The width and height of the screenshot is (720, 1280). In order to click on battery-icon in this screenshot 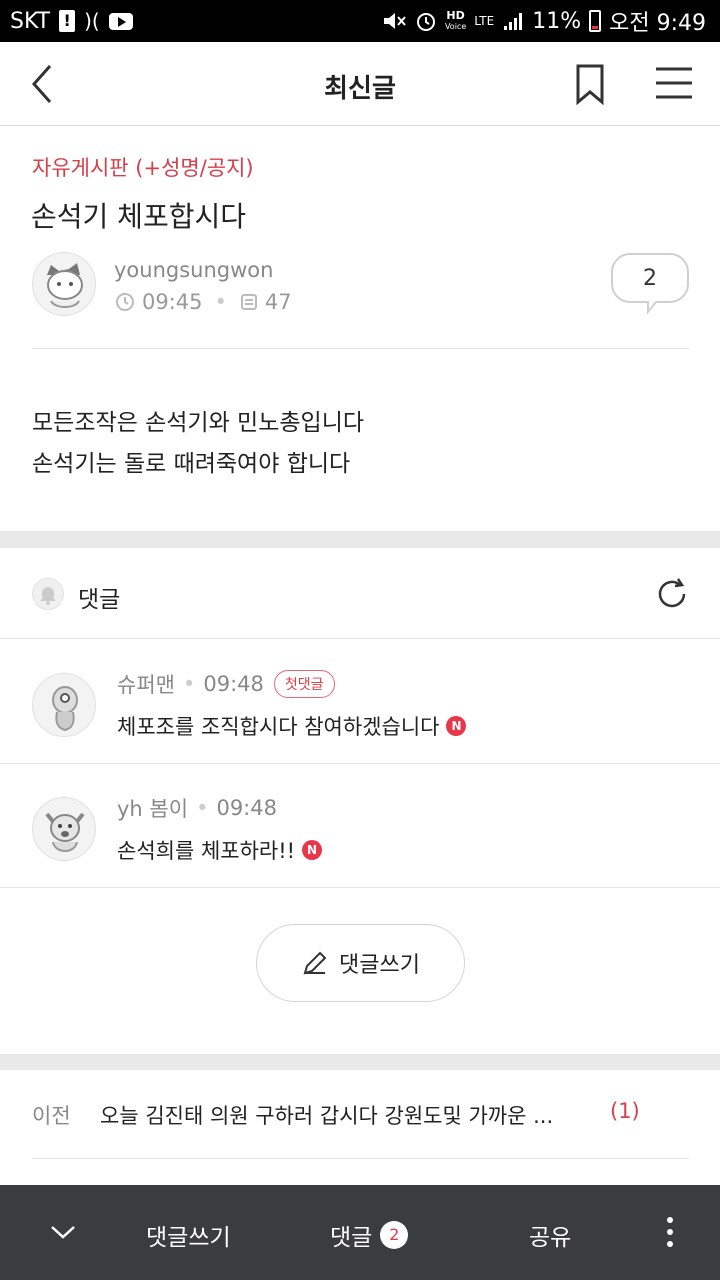, I will do `click(595, 21)`.